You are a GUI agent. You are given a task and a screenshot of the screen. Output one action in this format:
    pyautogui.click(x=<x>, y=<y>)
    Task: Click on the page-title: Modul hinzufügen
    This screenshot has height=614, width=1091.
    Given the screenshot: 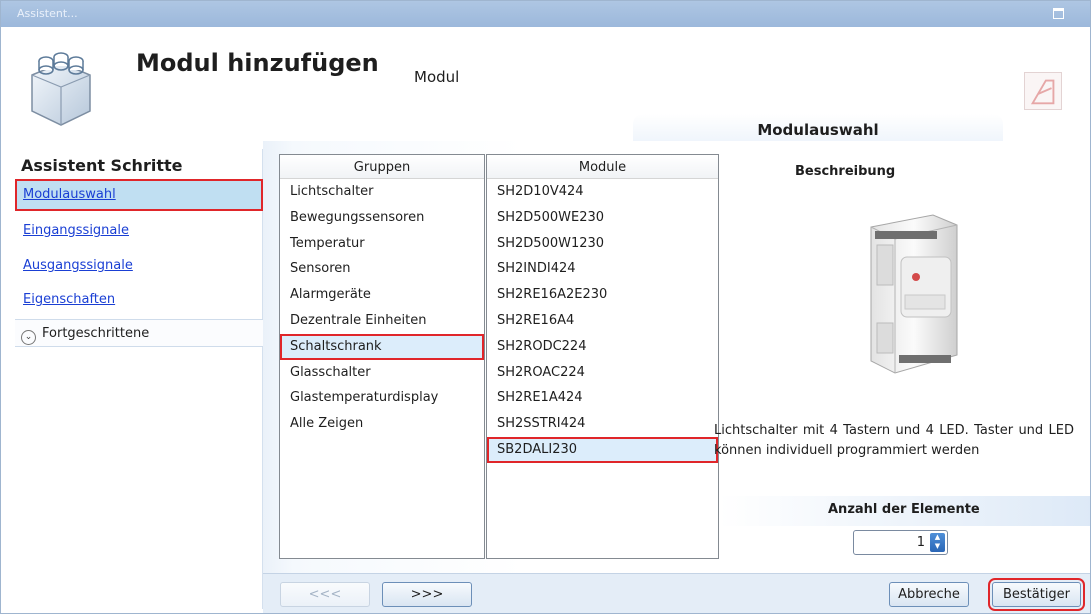 What is the action you would take?
    pyautogui.click(x=257, y=63)
    